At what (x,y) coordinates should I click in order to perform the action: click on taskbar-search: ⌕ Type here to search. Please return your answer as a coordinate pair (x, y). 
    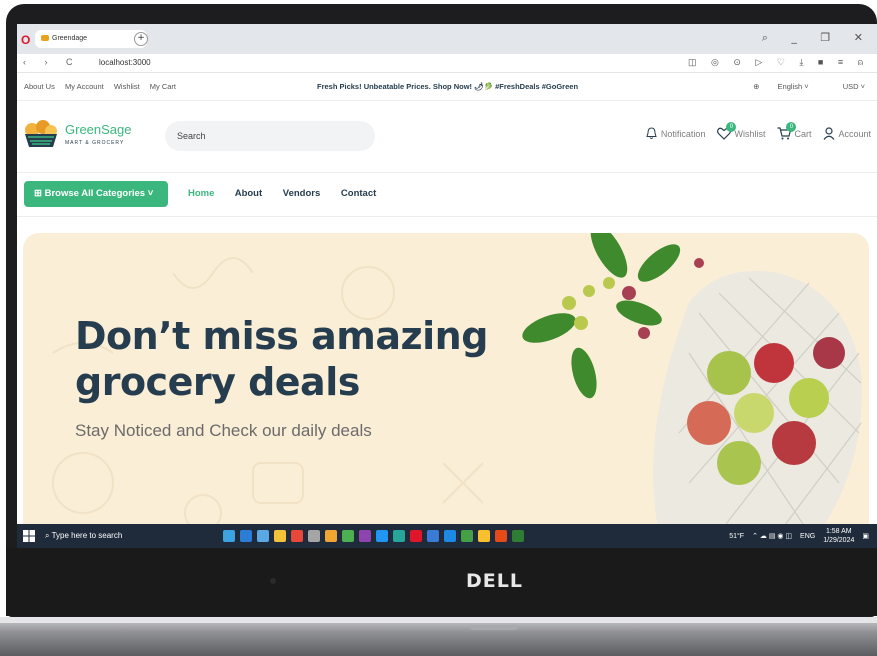
    Looking at the image, I should click on (120, 536).